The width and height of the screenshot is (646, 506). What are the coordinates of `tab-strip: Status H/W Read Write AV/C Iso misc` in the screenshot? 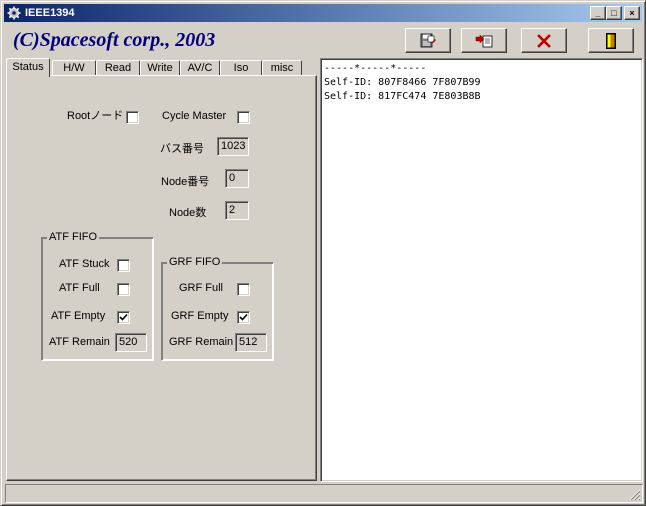 It's located at (161, 67).